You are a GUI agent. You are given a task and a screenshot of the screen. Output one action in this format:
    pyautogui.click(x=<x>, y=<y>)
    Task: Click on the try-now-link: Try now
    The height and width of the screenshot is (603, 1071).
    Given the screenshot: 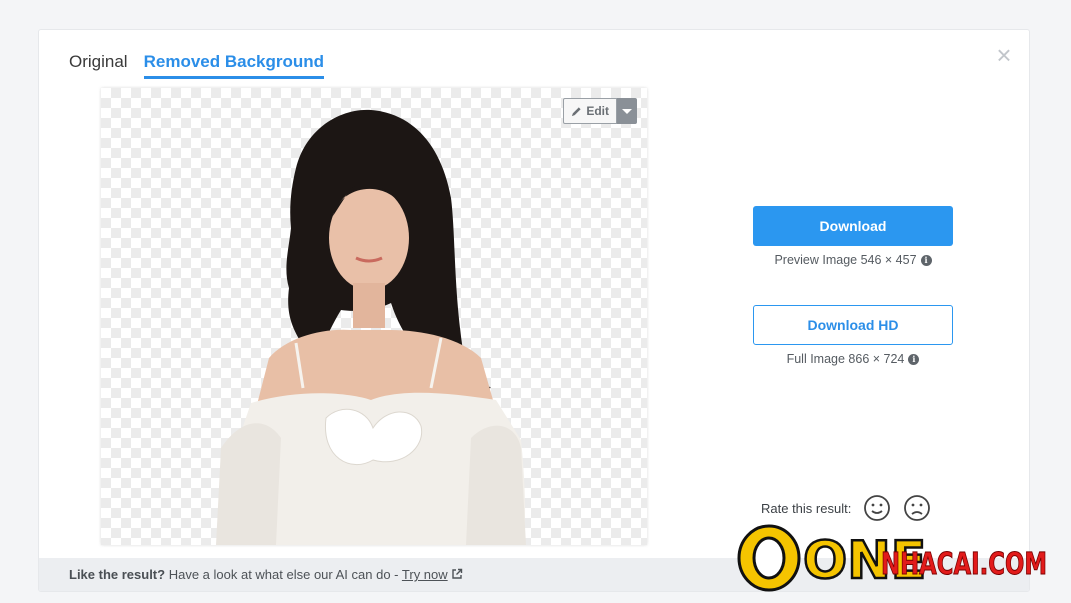 What is the action you would take?
    pyautogui.click(x=425, y=574)
    